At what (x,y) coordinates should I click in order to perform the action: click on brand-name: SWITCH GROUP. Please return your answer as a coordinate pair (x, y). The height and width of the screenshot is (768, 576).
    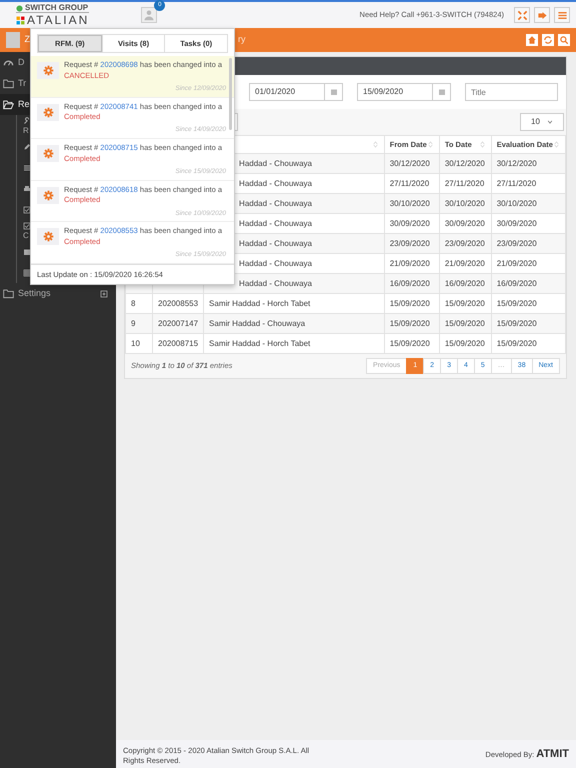
    Looking at the image, I should click on (56, 8).